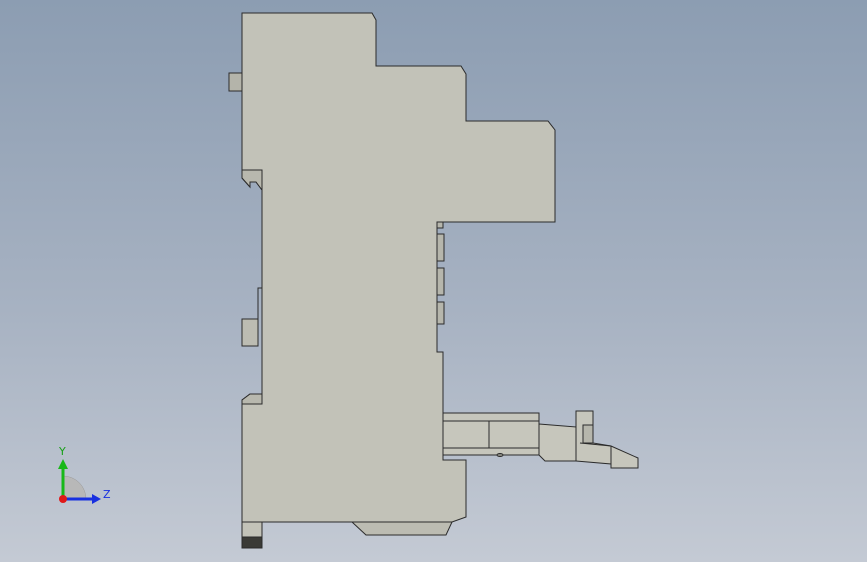  I want to click on z-axis-label: Z, so click(107, 494).